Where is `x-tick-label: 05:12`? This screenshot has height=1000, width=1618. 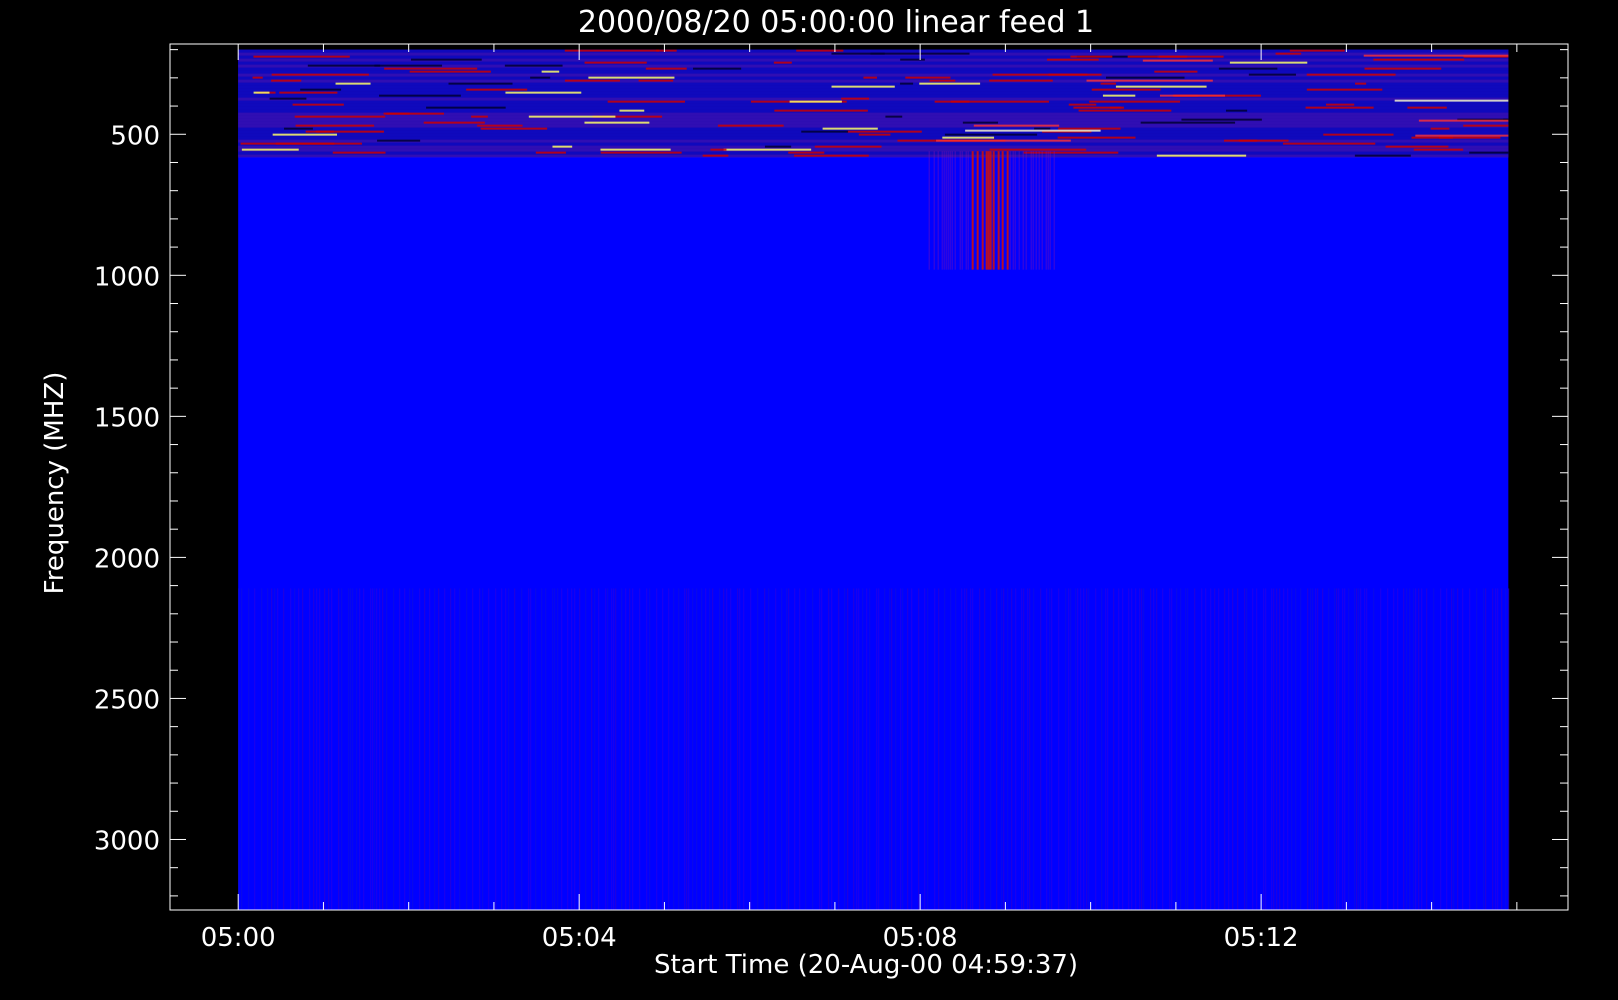
x-tick-label: 05:12 is located at coordinates (1261, 938).